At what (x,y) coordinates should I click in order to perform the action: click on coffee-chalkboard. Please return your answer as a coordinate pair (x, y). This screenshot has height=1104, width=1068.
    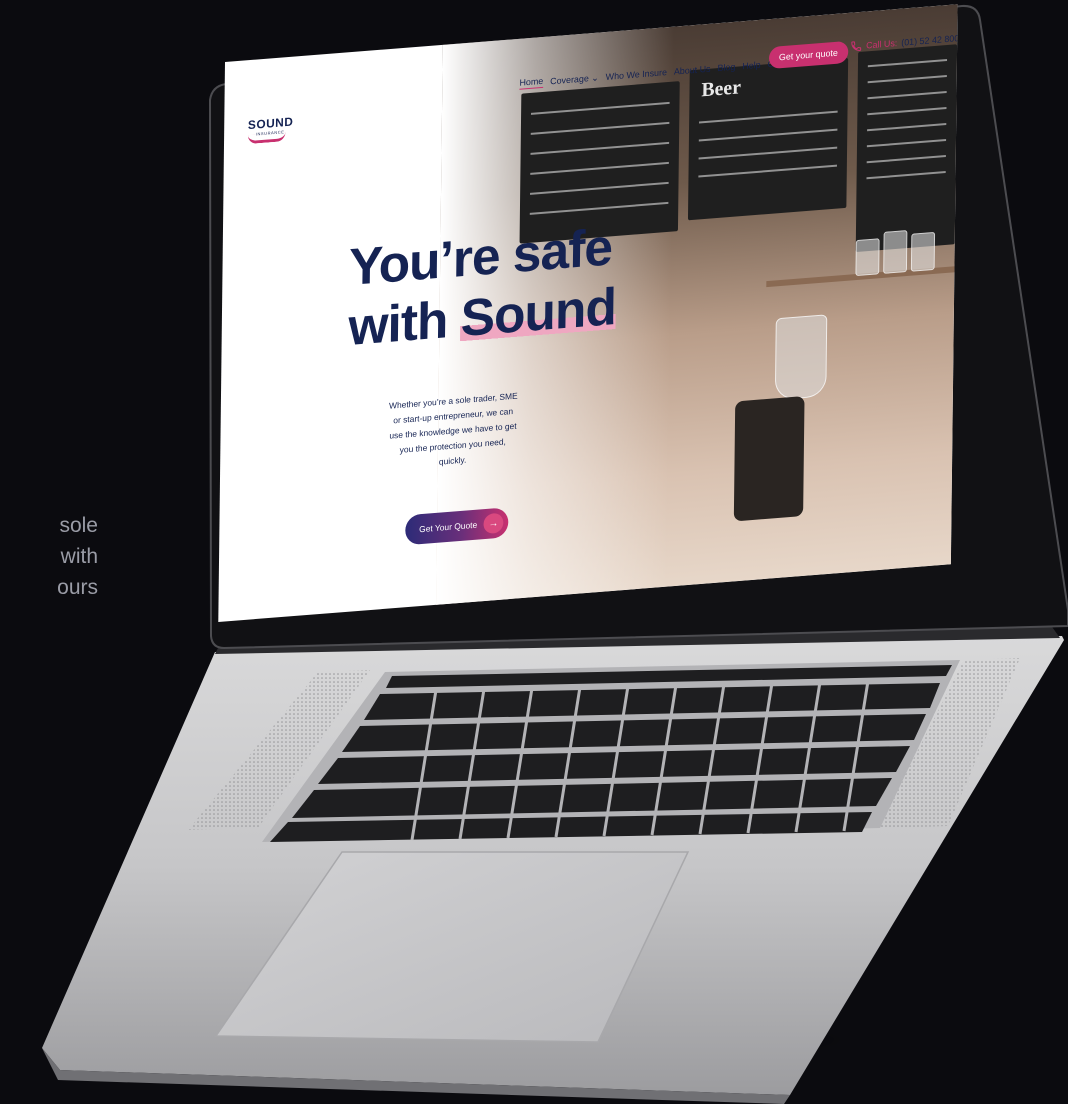
    Looking at the image, I should click on (906, 148).